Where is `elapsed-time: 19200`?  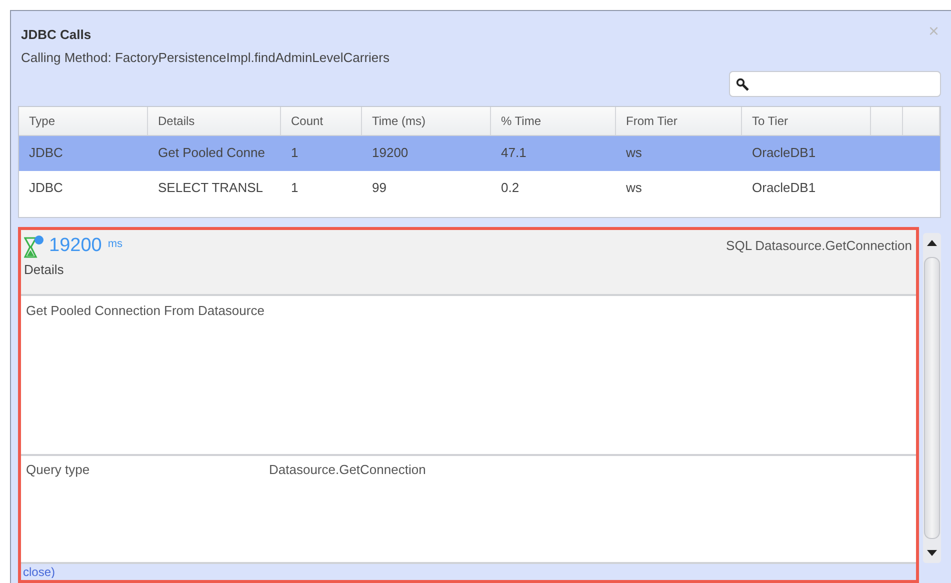
elapsed-time: 19200 is located at coordinates (75, 246).